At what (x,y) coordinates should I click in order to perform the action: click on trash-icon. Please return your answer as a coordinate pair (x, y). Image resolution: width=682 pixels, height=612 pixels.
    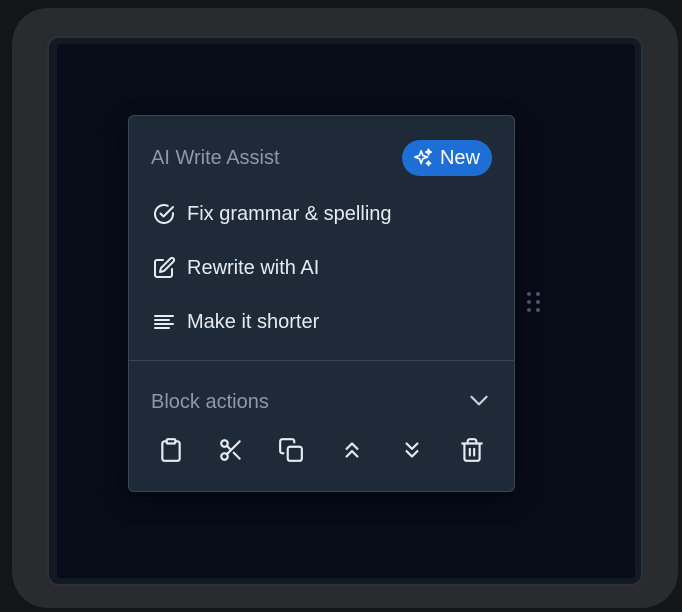
    Looking at the image, I should click on (472, 452).